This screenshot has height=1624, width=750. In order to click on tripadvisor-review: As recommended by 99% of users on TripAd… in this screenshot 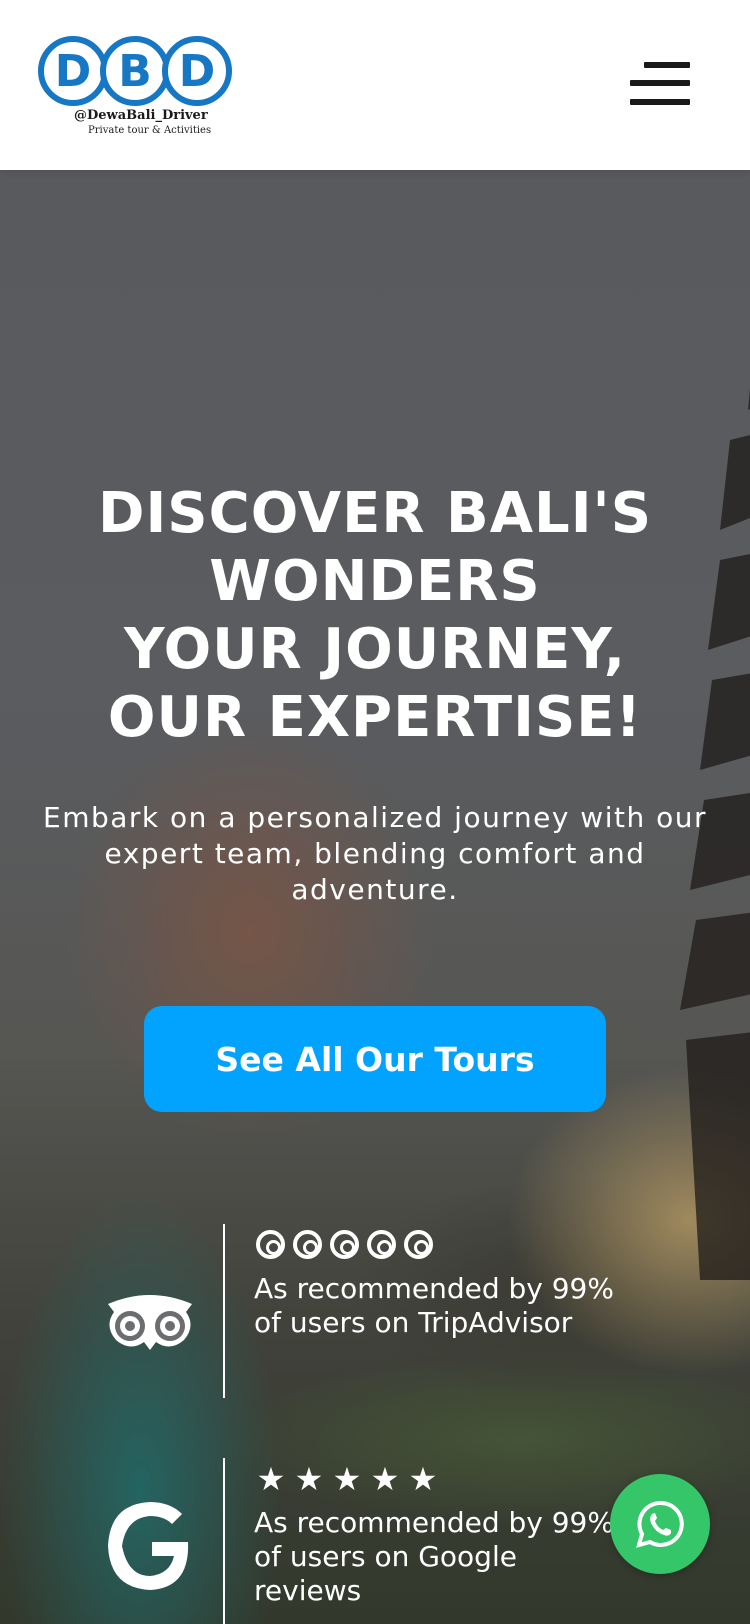, I will do `click(375, 1311)`.